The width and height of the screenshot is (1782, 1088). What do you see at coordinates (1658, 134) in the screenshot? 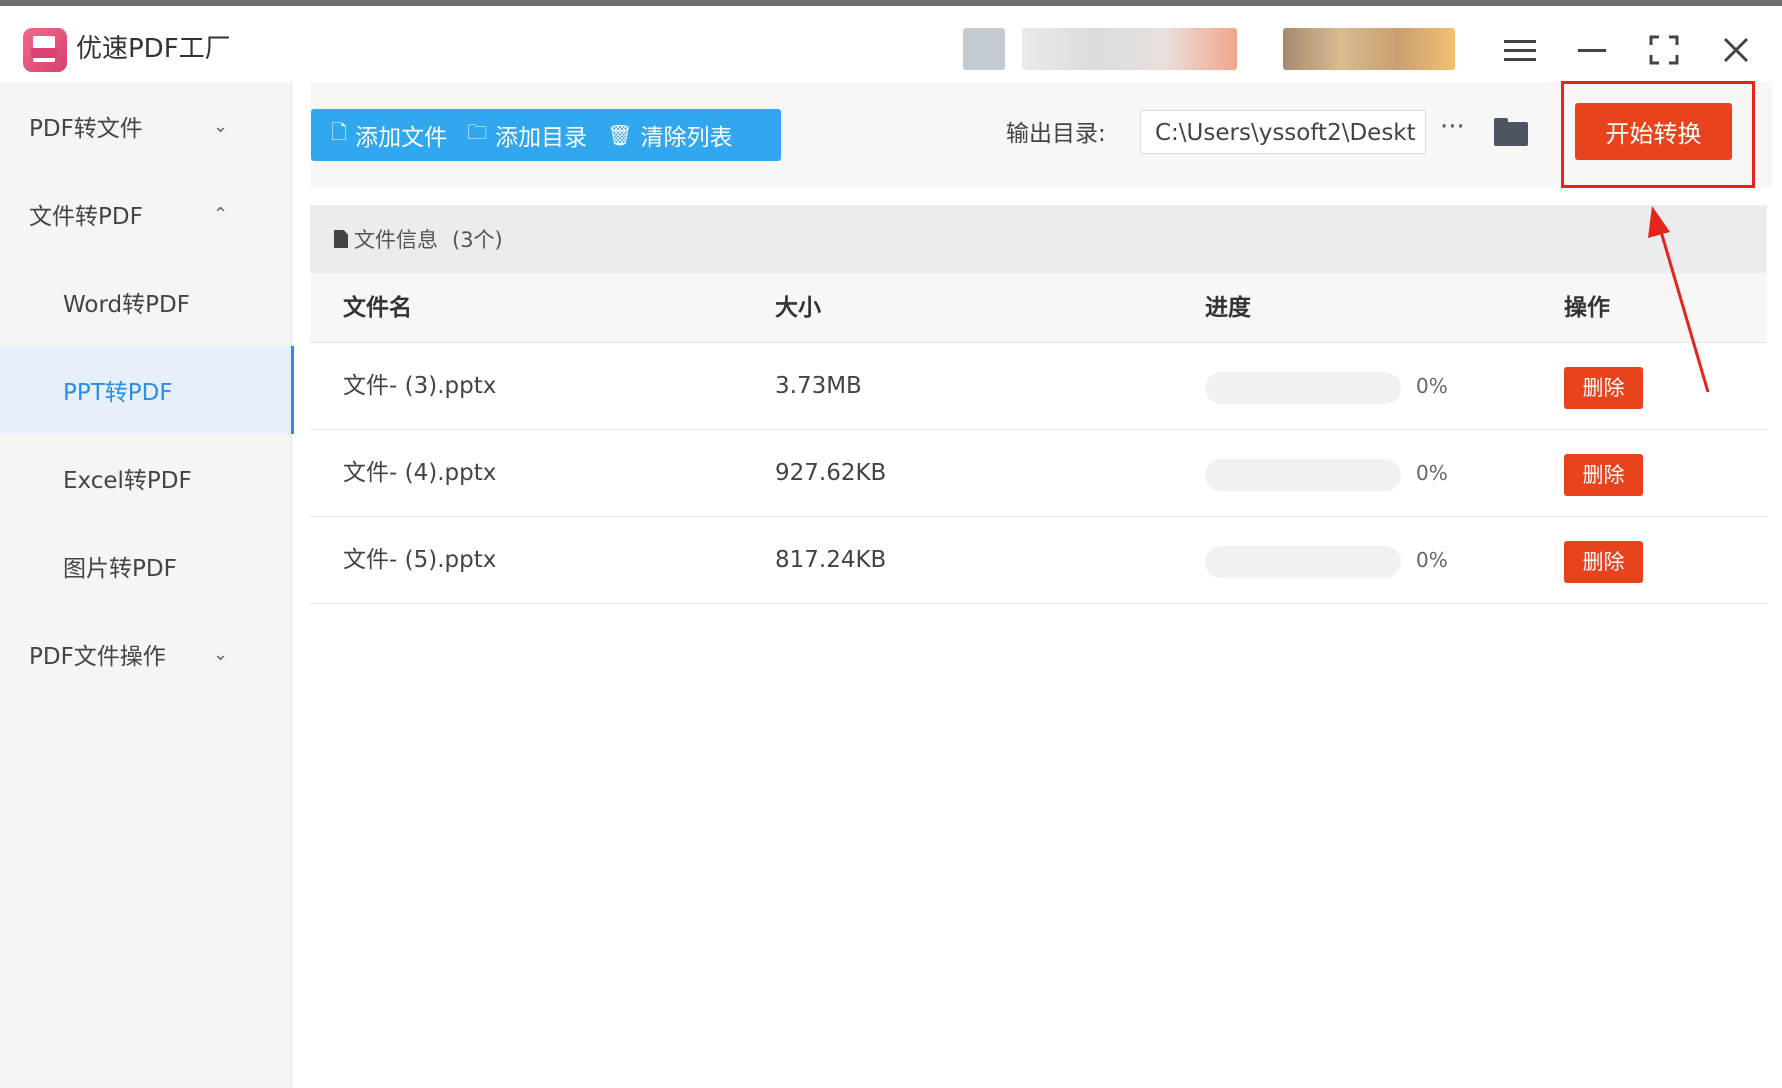
I see `annotation-highlight-box` at bounding box center [1658, 134].